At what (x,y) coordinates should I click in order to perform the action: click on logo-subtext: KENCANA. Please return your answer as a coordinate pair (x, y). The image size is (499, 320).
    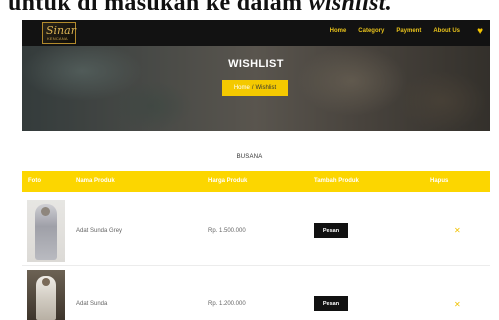
    Looking at the image, I should click on (57, 38).